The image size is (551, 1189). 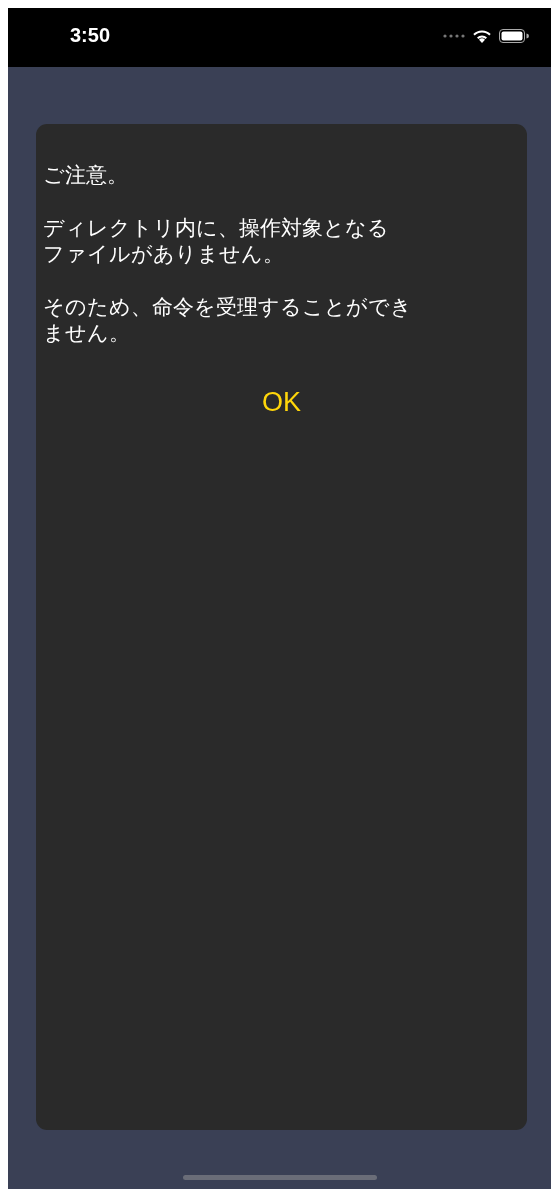 I want to click on message-text: ディレクトリ内に、操作対象となるファイルがありません。, so click(x=216, y=241).